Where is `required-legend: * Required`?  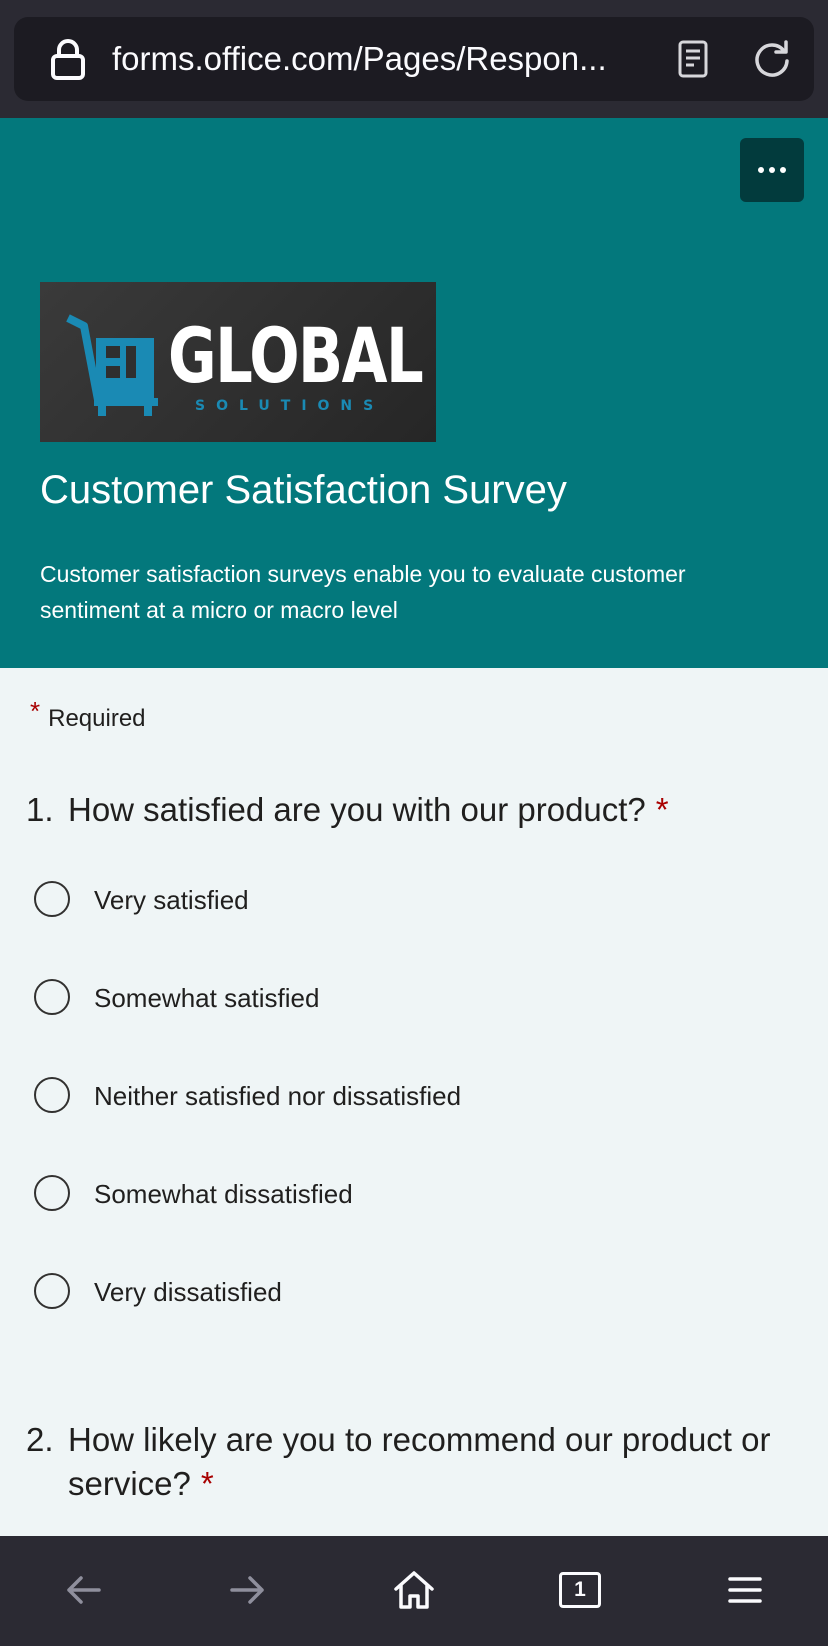 required-legend: * Required is located at coordinates (88, 714).